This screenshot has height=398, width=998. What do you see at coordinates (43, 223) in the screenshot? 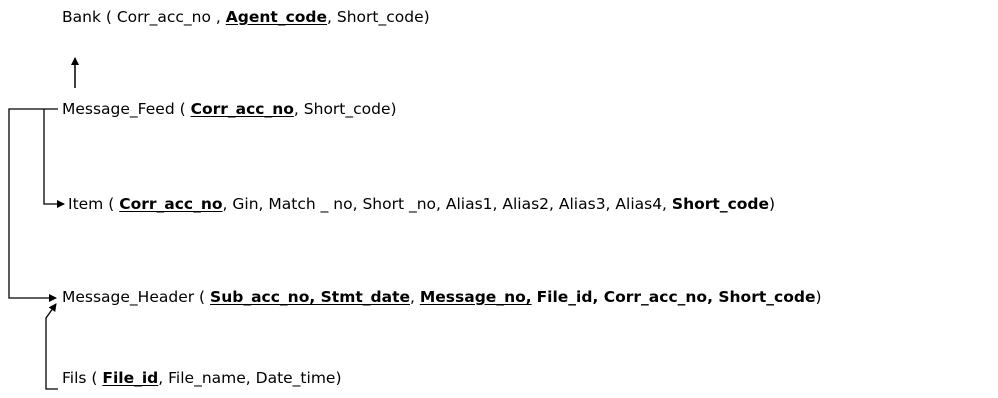
I see `relationship-connectors` at bounding box center [43, 223].